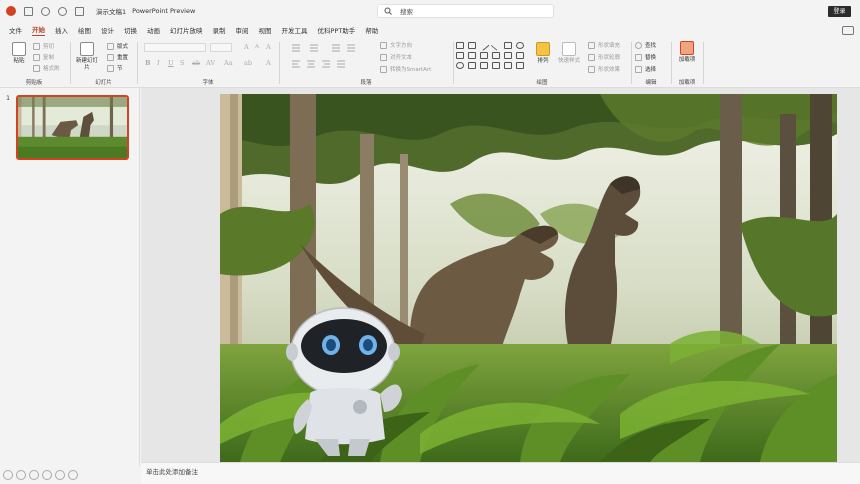 This screenshot has height=484, width=860. Describe the element at coordinates (406, 12) in the screenshot. I see `search-placeholder: 搜索` at that location.